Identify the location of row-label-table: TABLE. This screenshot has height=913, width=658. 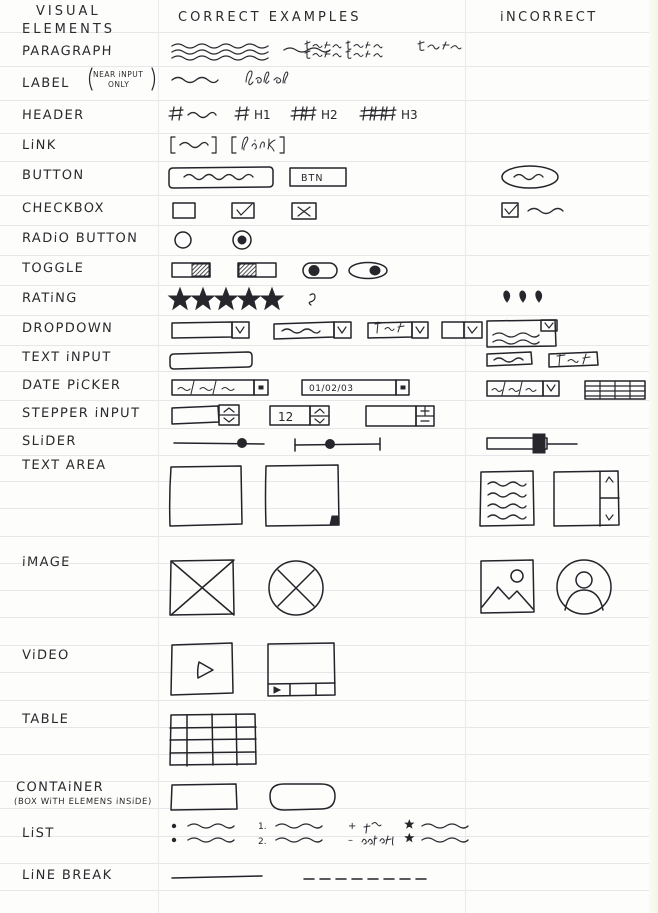
(45, 719).